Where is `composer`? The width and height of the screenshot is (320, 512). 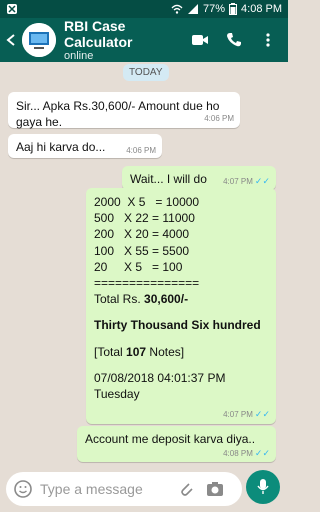 composer is located at coordinates (144, 489).